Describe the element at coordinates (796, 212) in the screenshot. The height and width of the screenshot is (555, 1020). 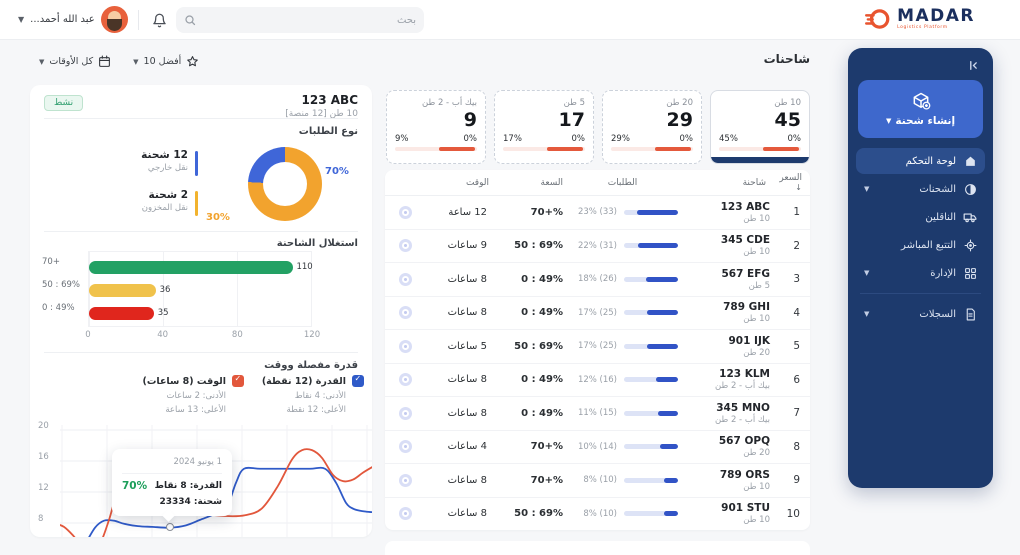
I see `cell-rank: 1` at that location.